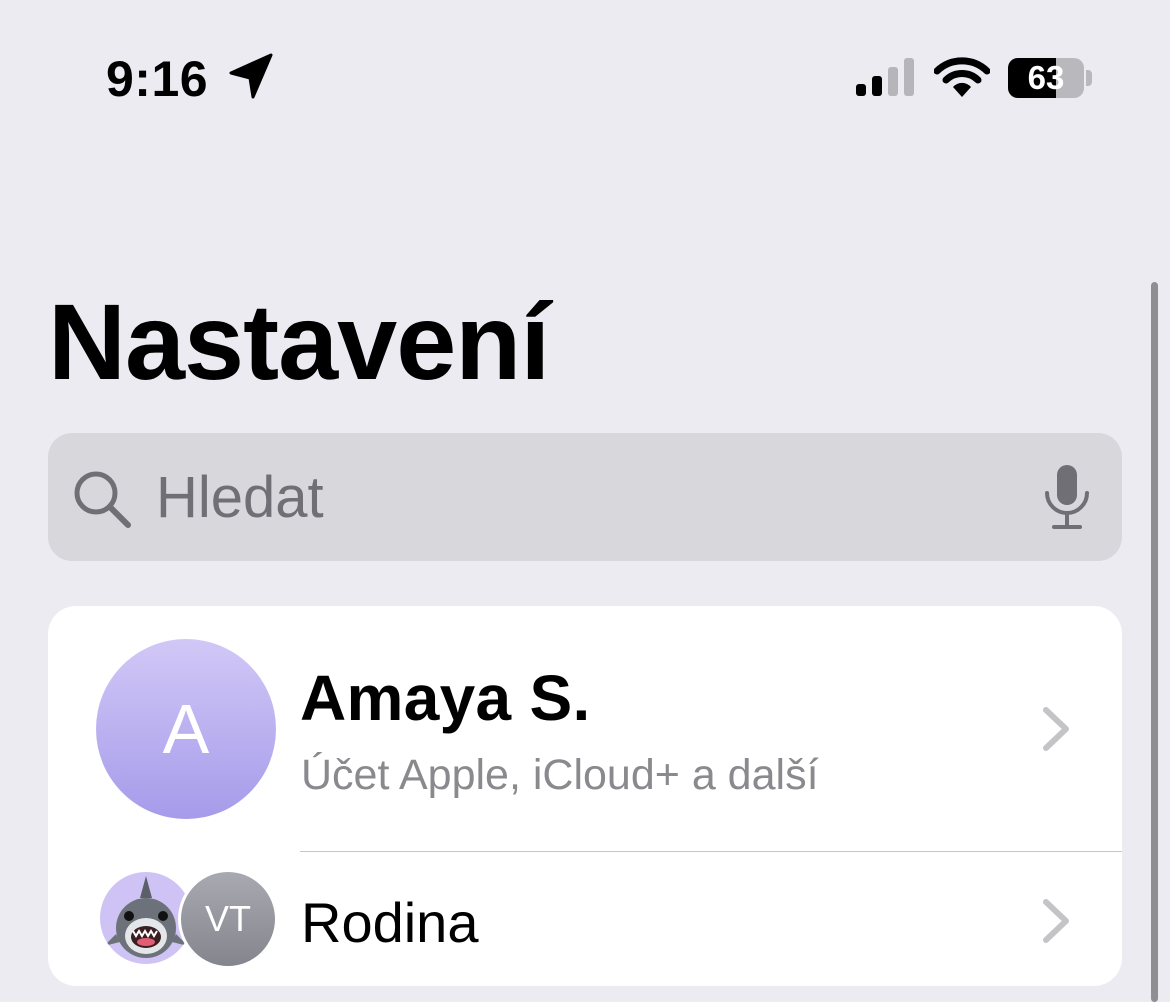  What do you see at coordinates (576, 497) in the screenshot?
I see `search-input` at bounding box center [576, 497].